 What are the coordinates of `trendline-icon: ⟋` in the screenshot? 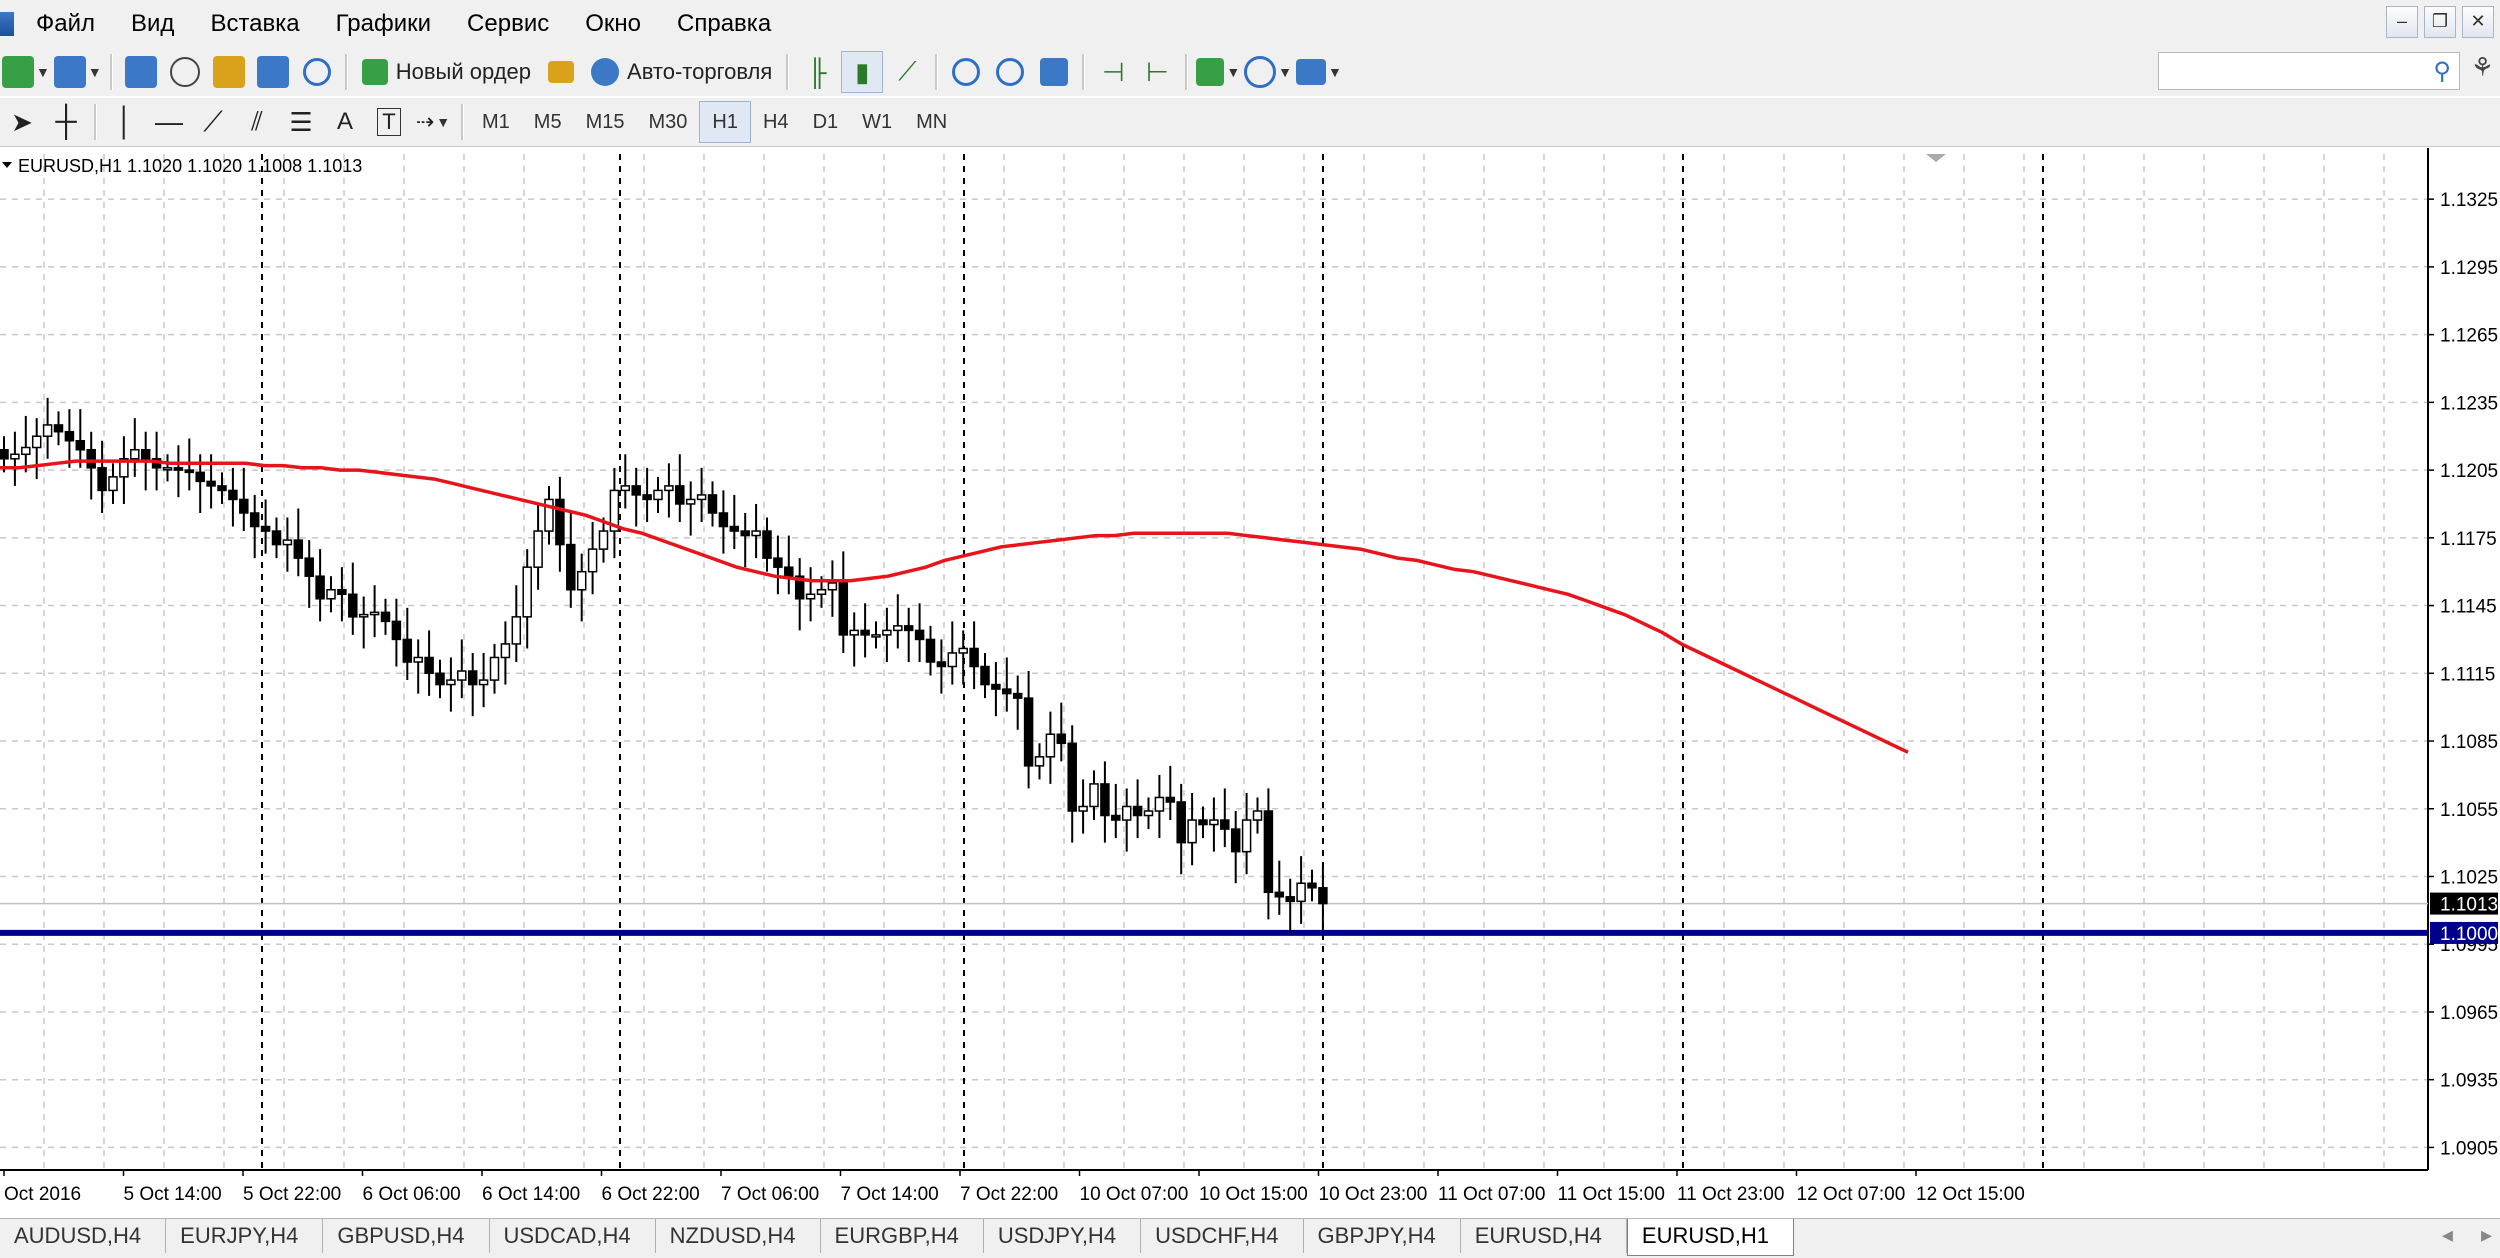 It's located at (213, 121).